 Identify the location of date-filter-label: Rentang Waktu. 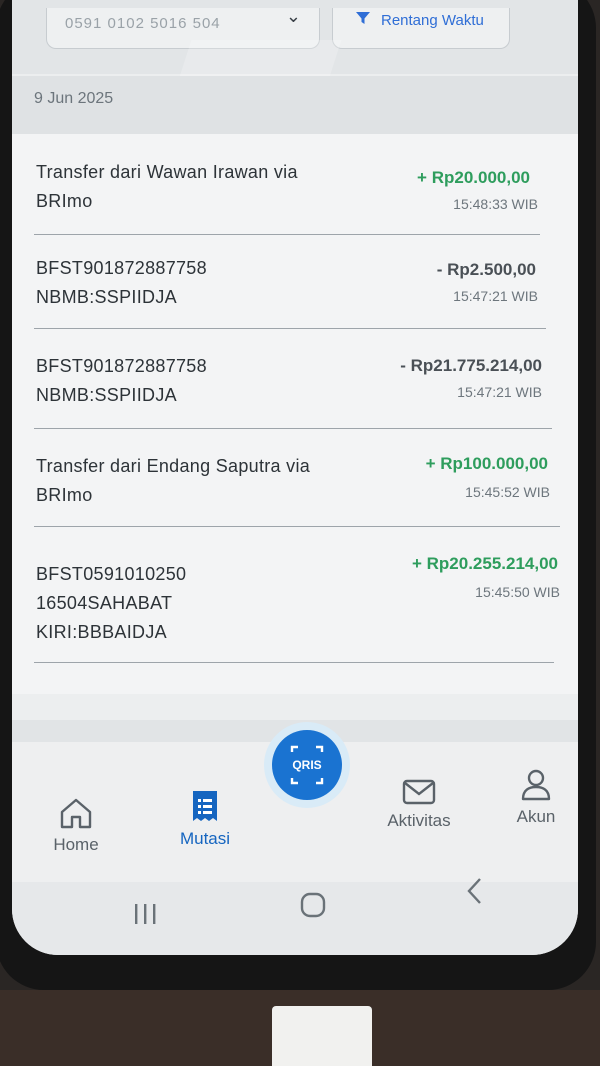
(432, 20).